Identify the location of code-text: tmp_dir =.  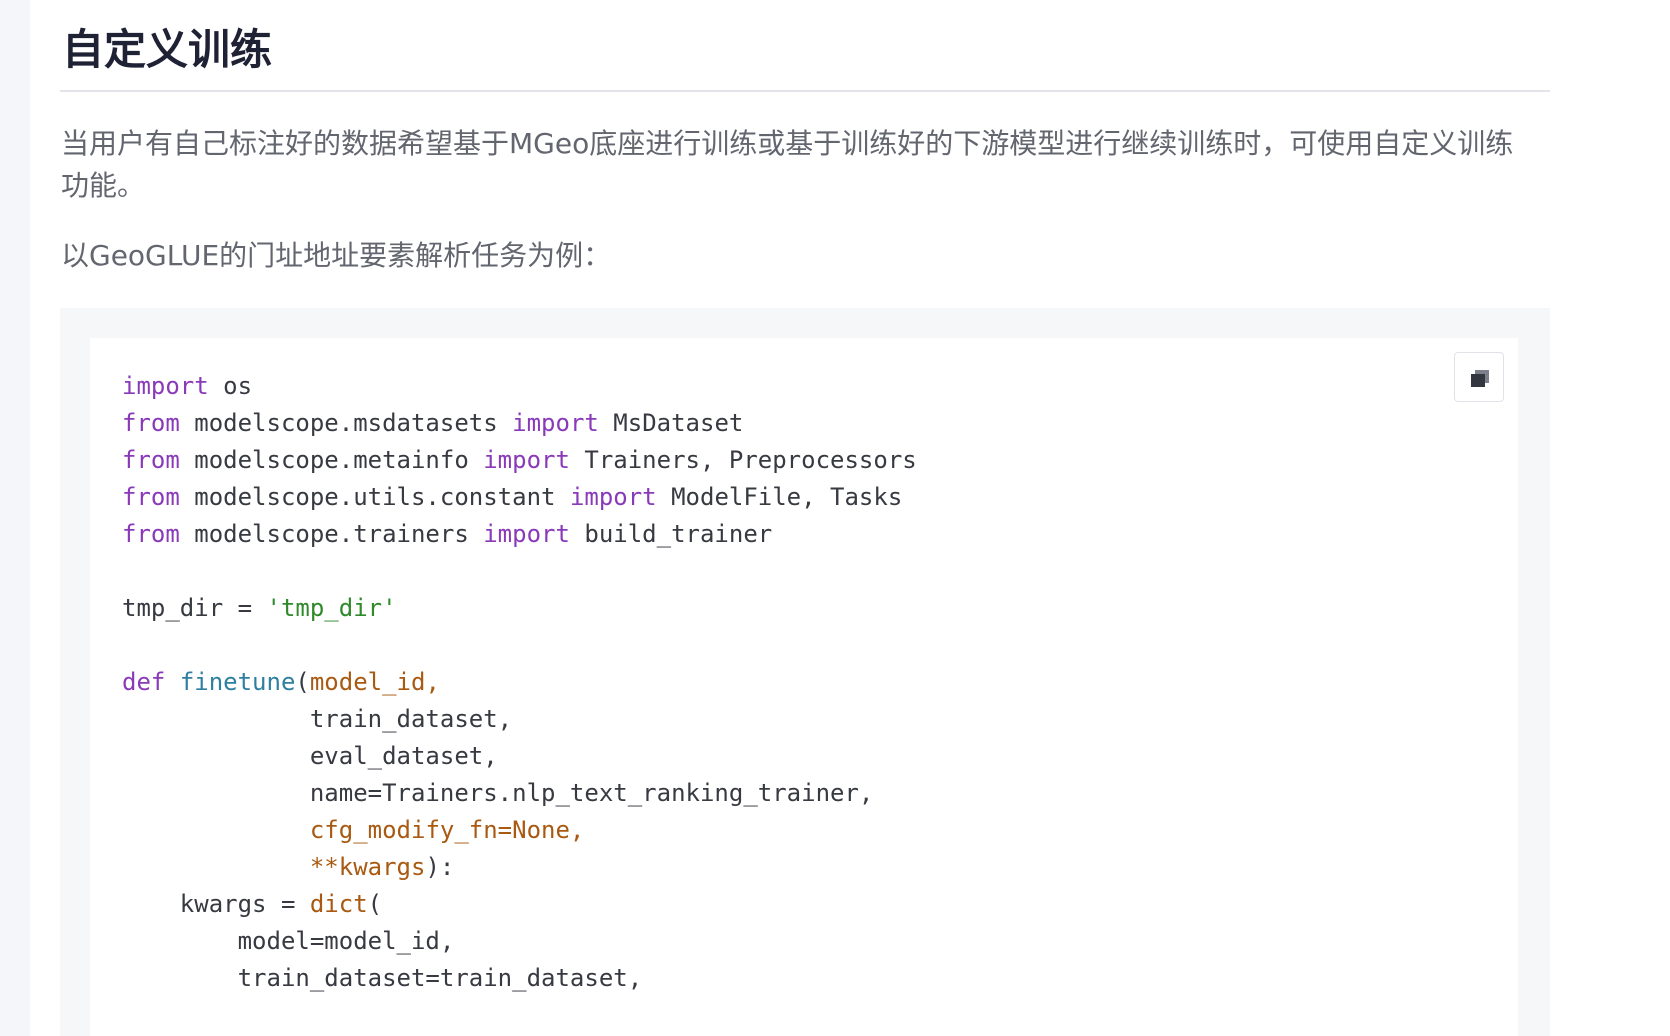
(194, 608).